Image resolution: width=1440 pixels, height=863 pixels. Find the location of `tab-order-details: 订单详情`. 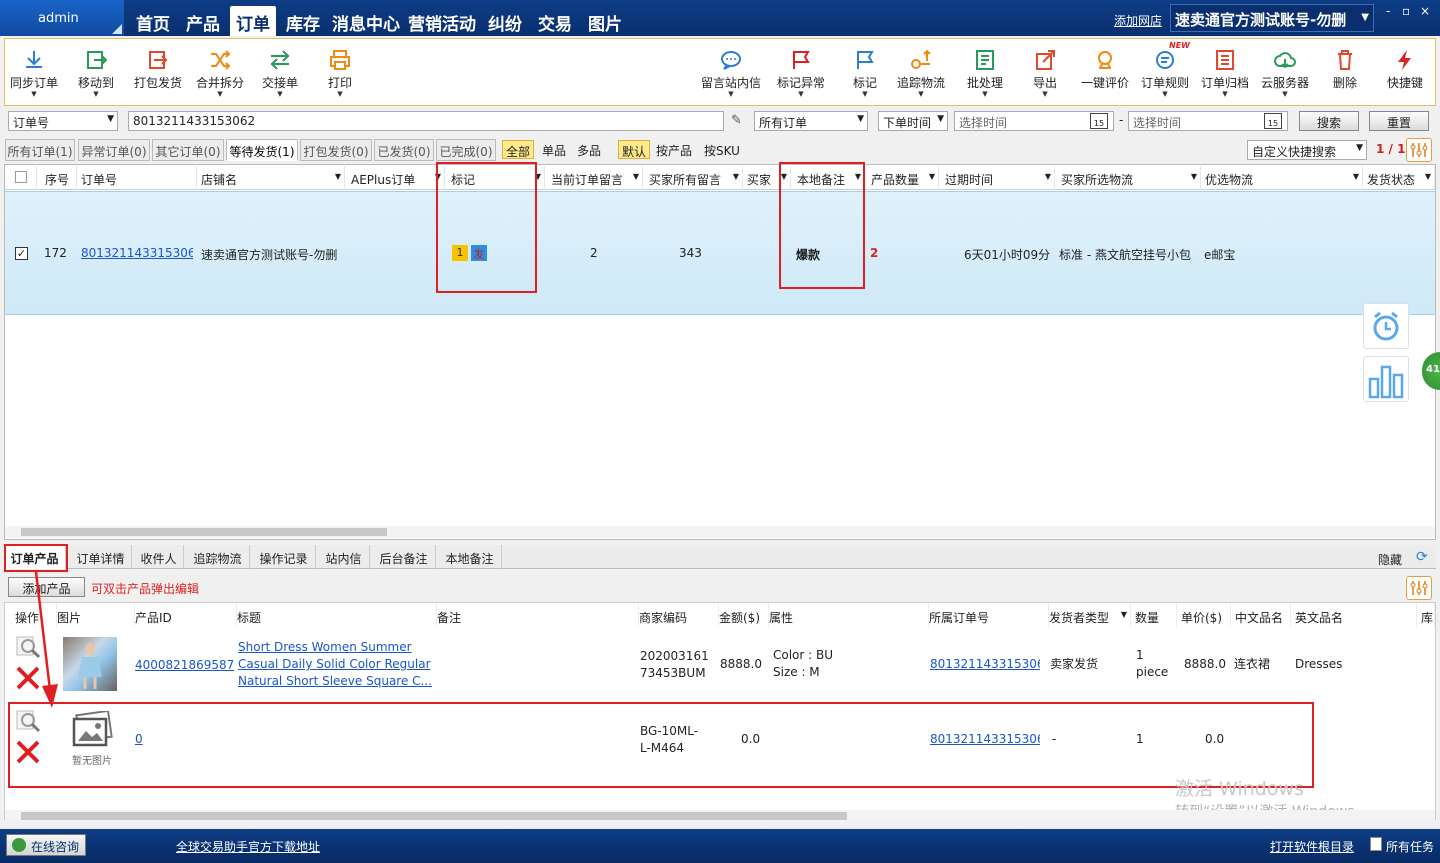

tab-order-details: 订单详情 is located at coordinates (101, 557).